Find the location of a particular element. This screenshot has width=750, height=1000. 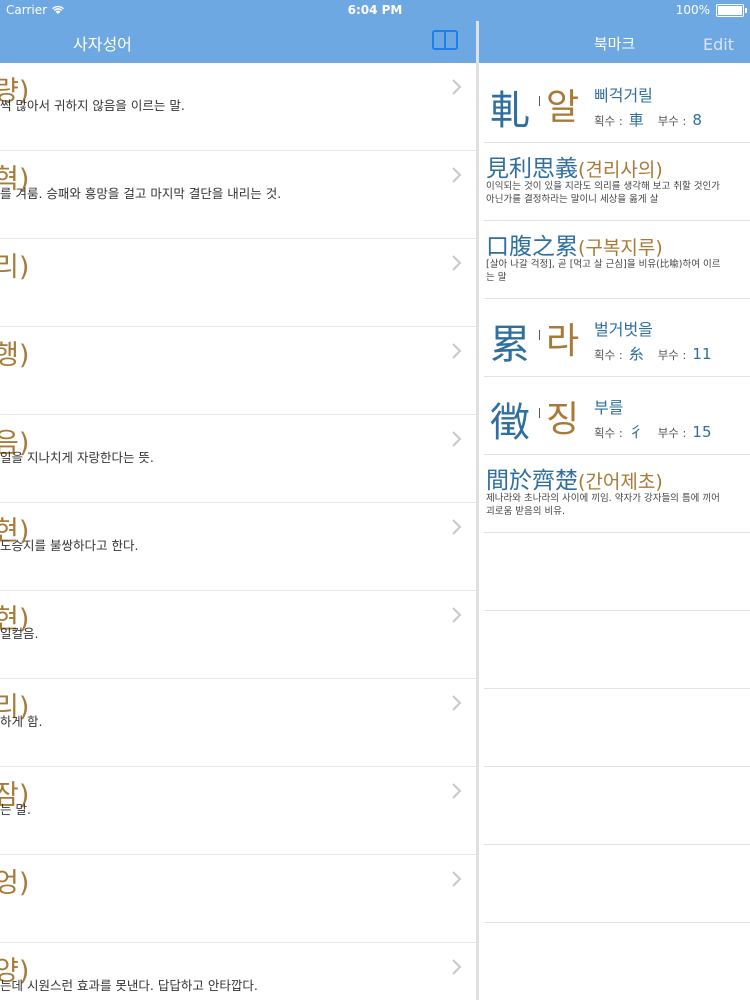

list-item: 리) 하게 함. is located at coordinates (238, 723).